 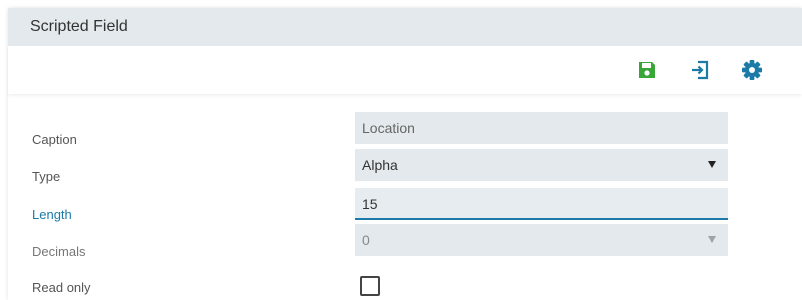 What do you see at coordinates (541, 165) in the screenshot?
I see `type-select: Alpha` at bounding box center [541, 165].